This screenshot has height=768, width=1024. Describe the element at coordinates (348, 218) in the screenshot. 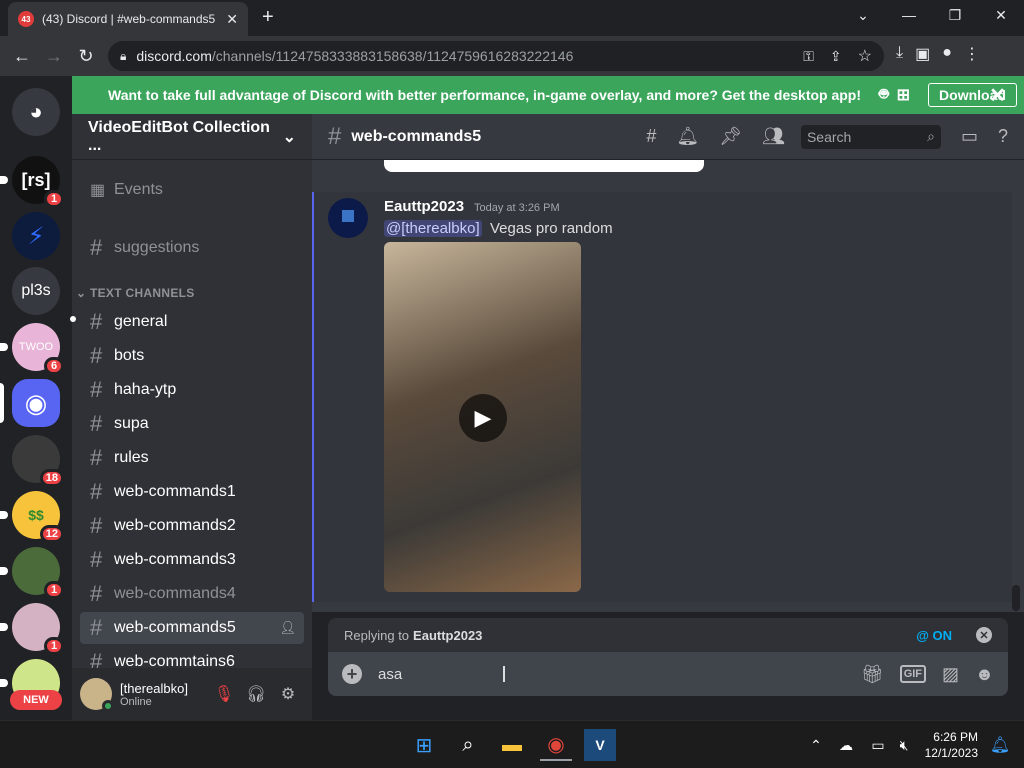

I see `author-avatar` at that location.